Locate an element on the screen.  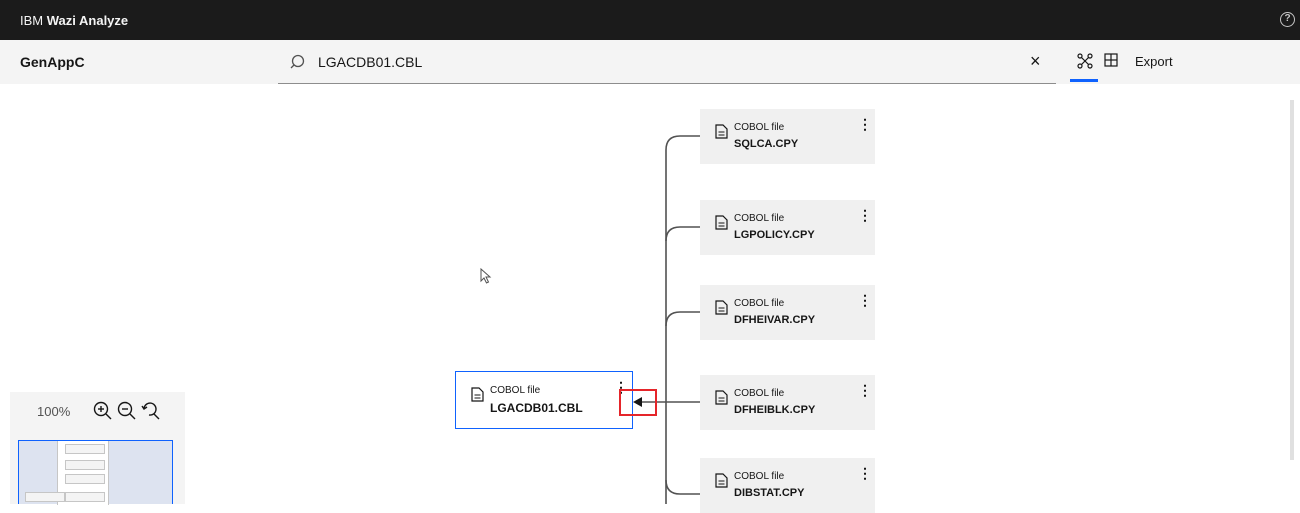
zoom-level: 100% is located at coordinates (54, 411).